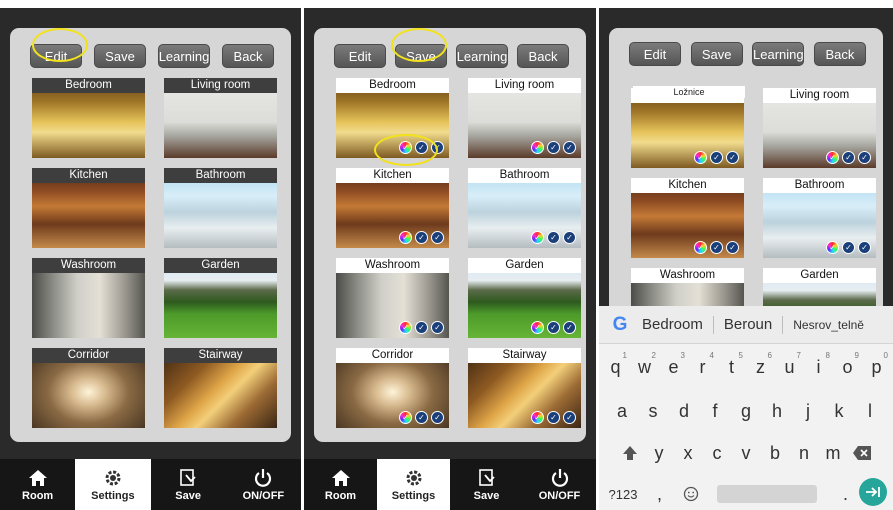  What do you see at coordinates (220, 118) in the screenshot?
I see `room-tile-living-room: Living room` at bounding box center [220, 118].